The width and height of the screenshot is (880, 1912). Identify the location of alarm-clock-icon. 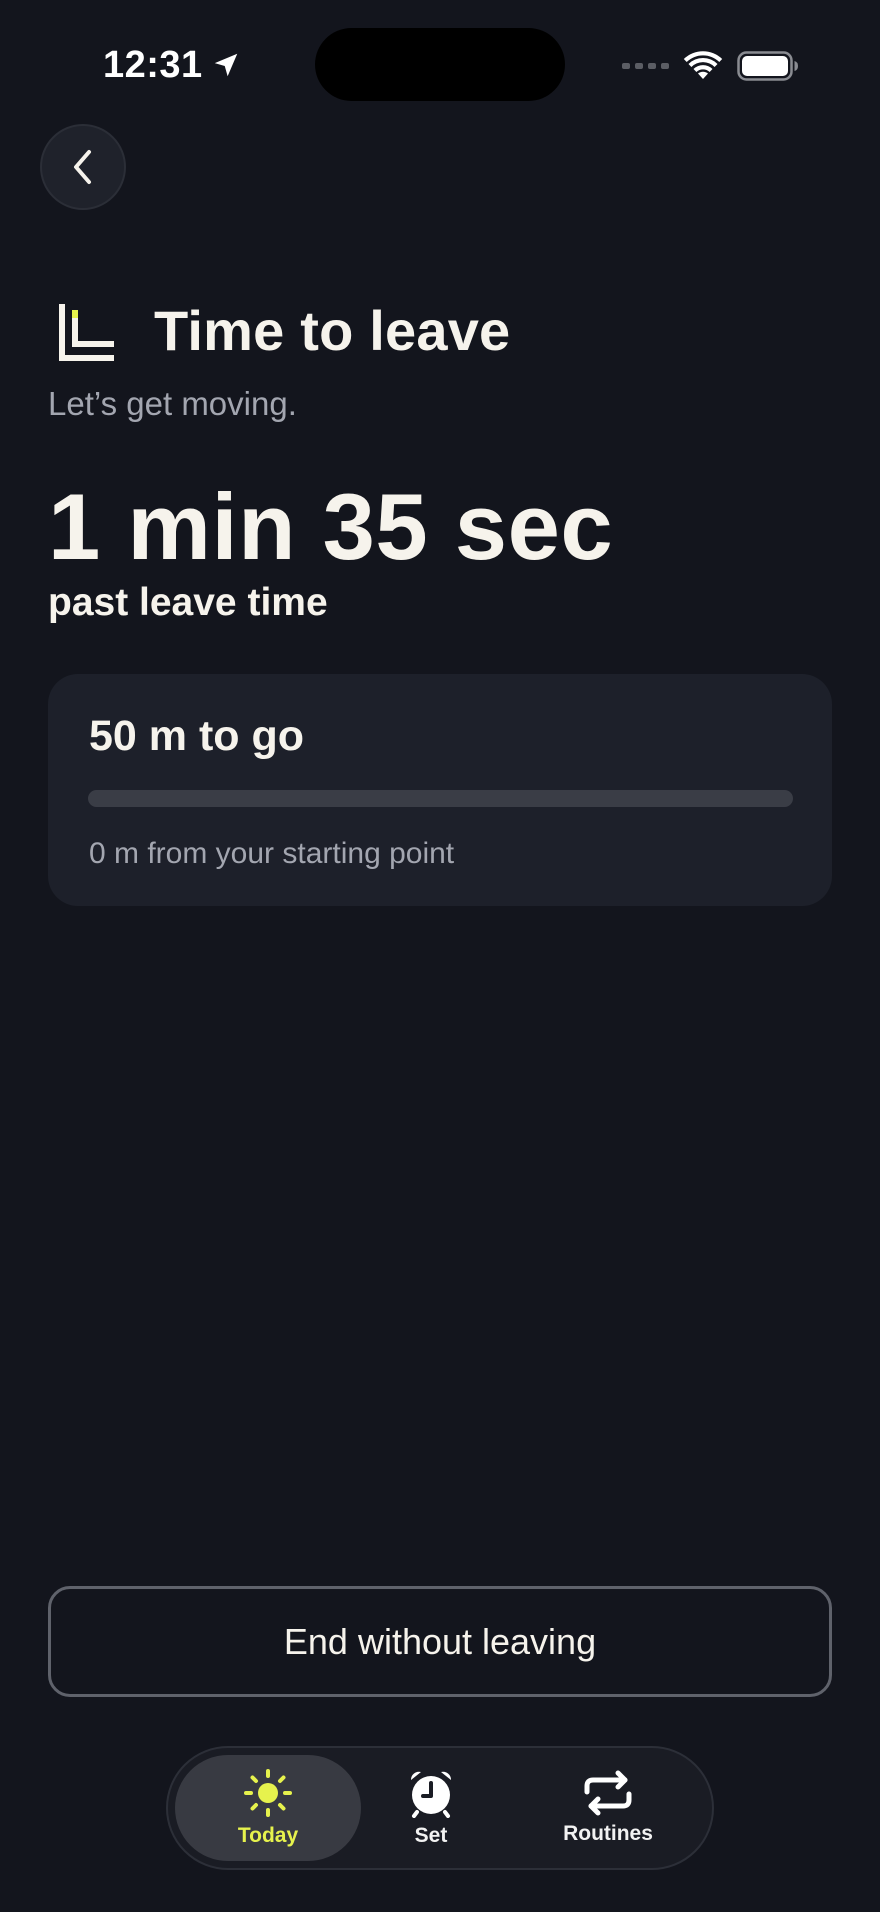
(431, 1793).